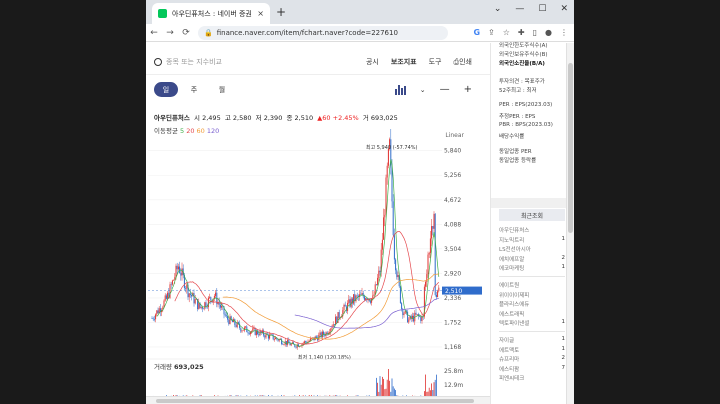  What do you see at coordinates (570, 148) in the screenshot?
I see `scroll-thumb` at bounding box center [570, 148].